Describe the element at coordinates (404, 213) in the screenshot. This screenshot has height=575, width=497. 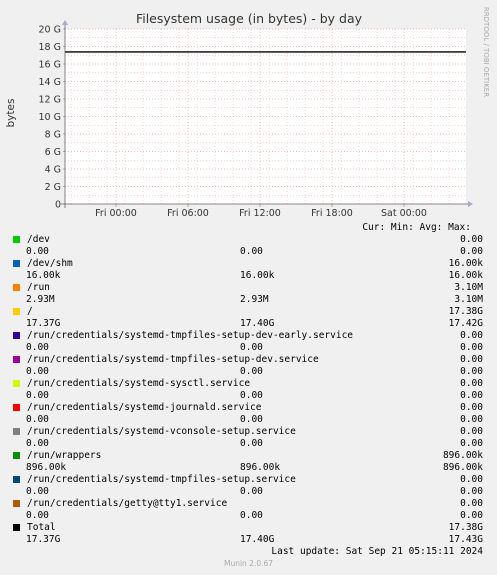
I see `x-tick-label: Sat 00:00` at that location.